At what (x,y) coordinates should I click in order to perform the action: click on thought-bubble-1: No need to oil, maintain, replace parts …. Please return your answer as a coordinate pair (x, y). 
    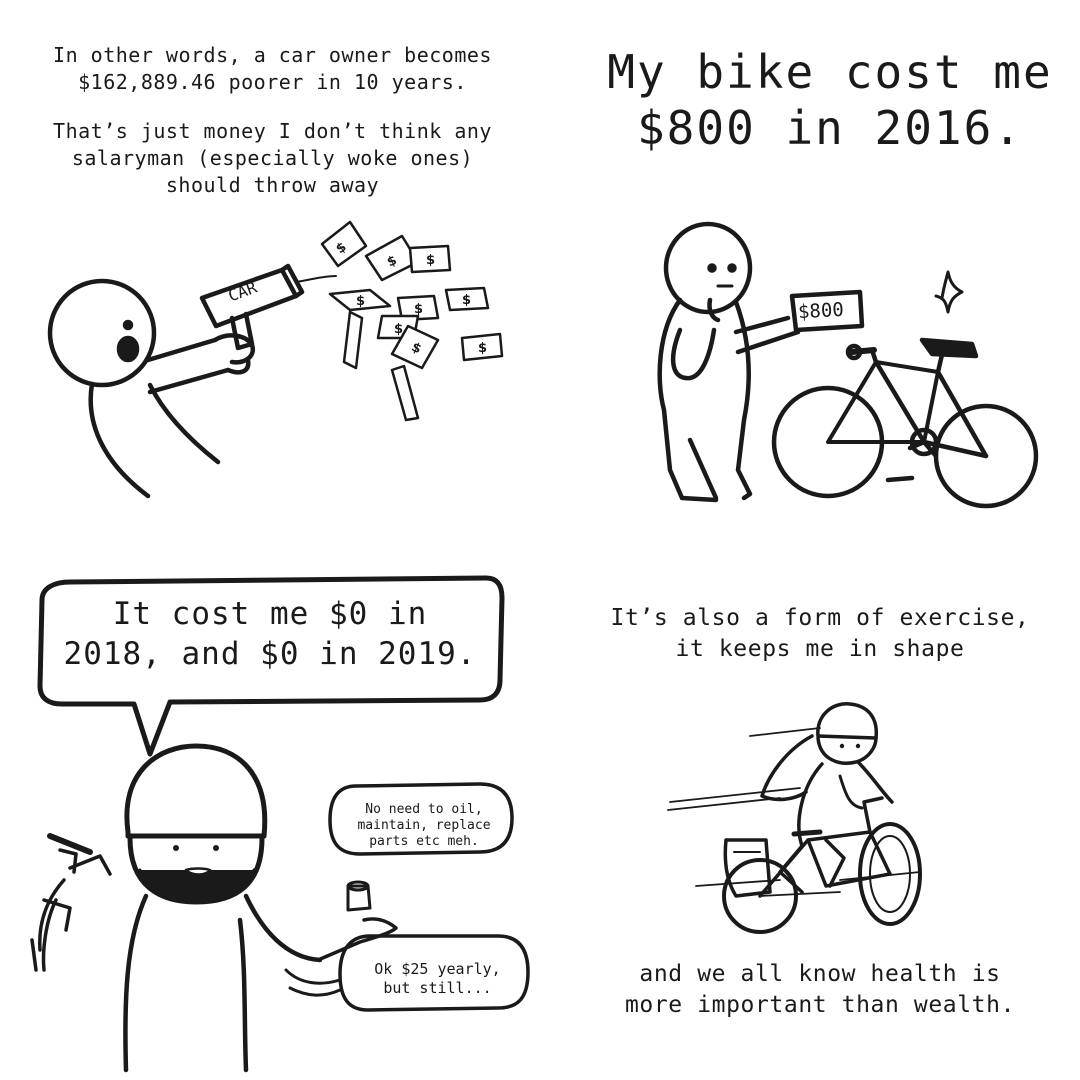
    Looking at the image, I should click on (424, 826).